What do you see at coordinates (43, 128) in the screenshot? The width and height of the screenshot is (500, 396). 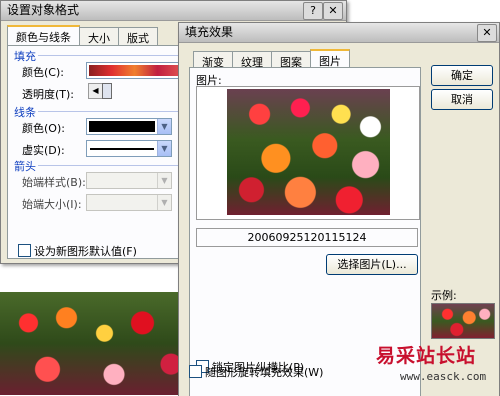 I see `line-color-label: 颜色(O):` at bounding box center [43, 128].